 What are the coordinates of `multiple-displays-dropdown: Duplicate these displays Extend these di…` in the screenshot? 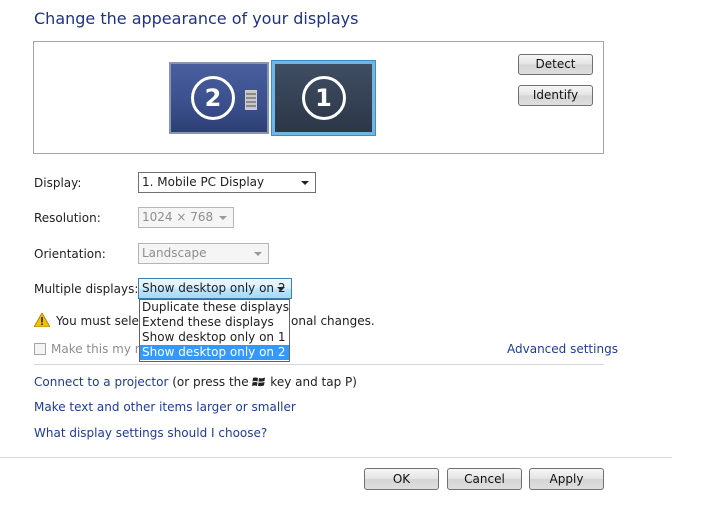 It's located at (214, 330).